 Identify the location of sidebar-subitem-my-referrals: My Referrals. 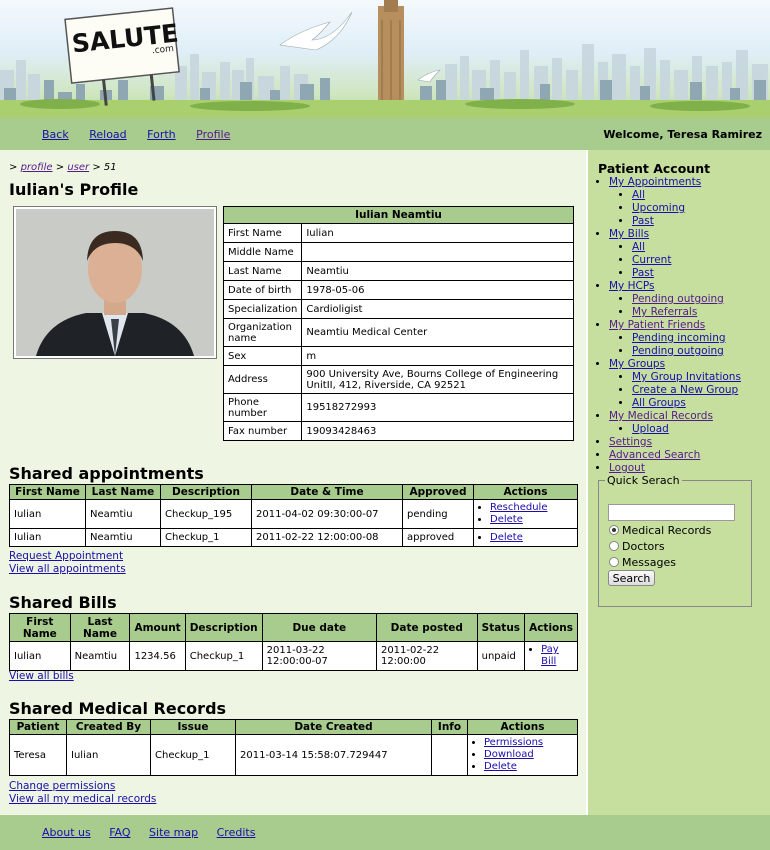
(664, 312).